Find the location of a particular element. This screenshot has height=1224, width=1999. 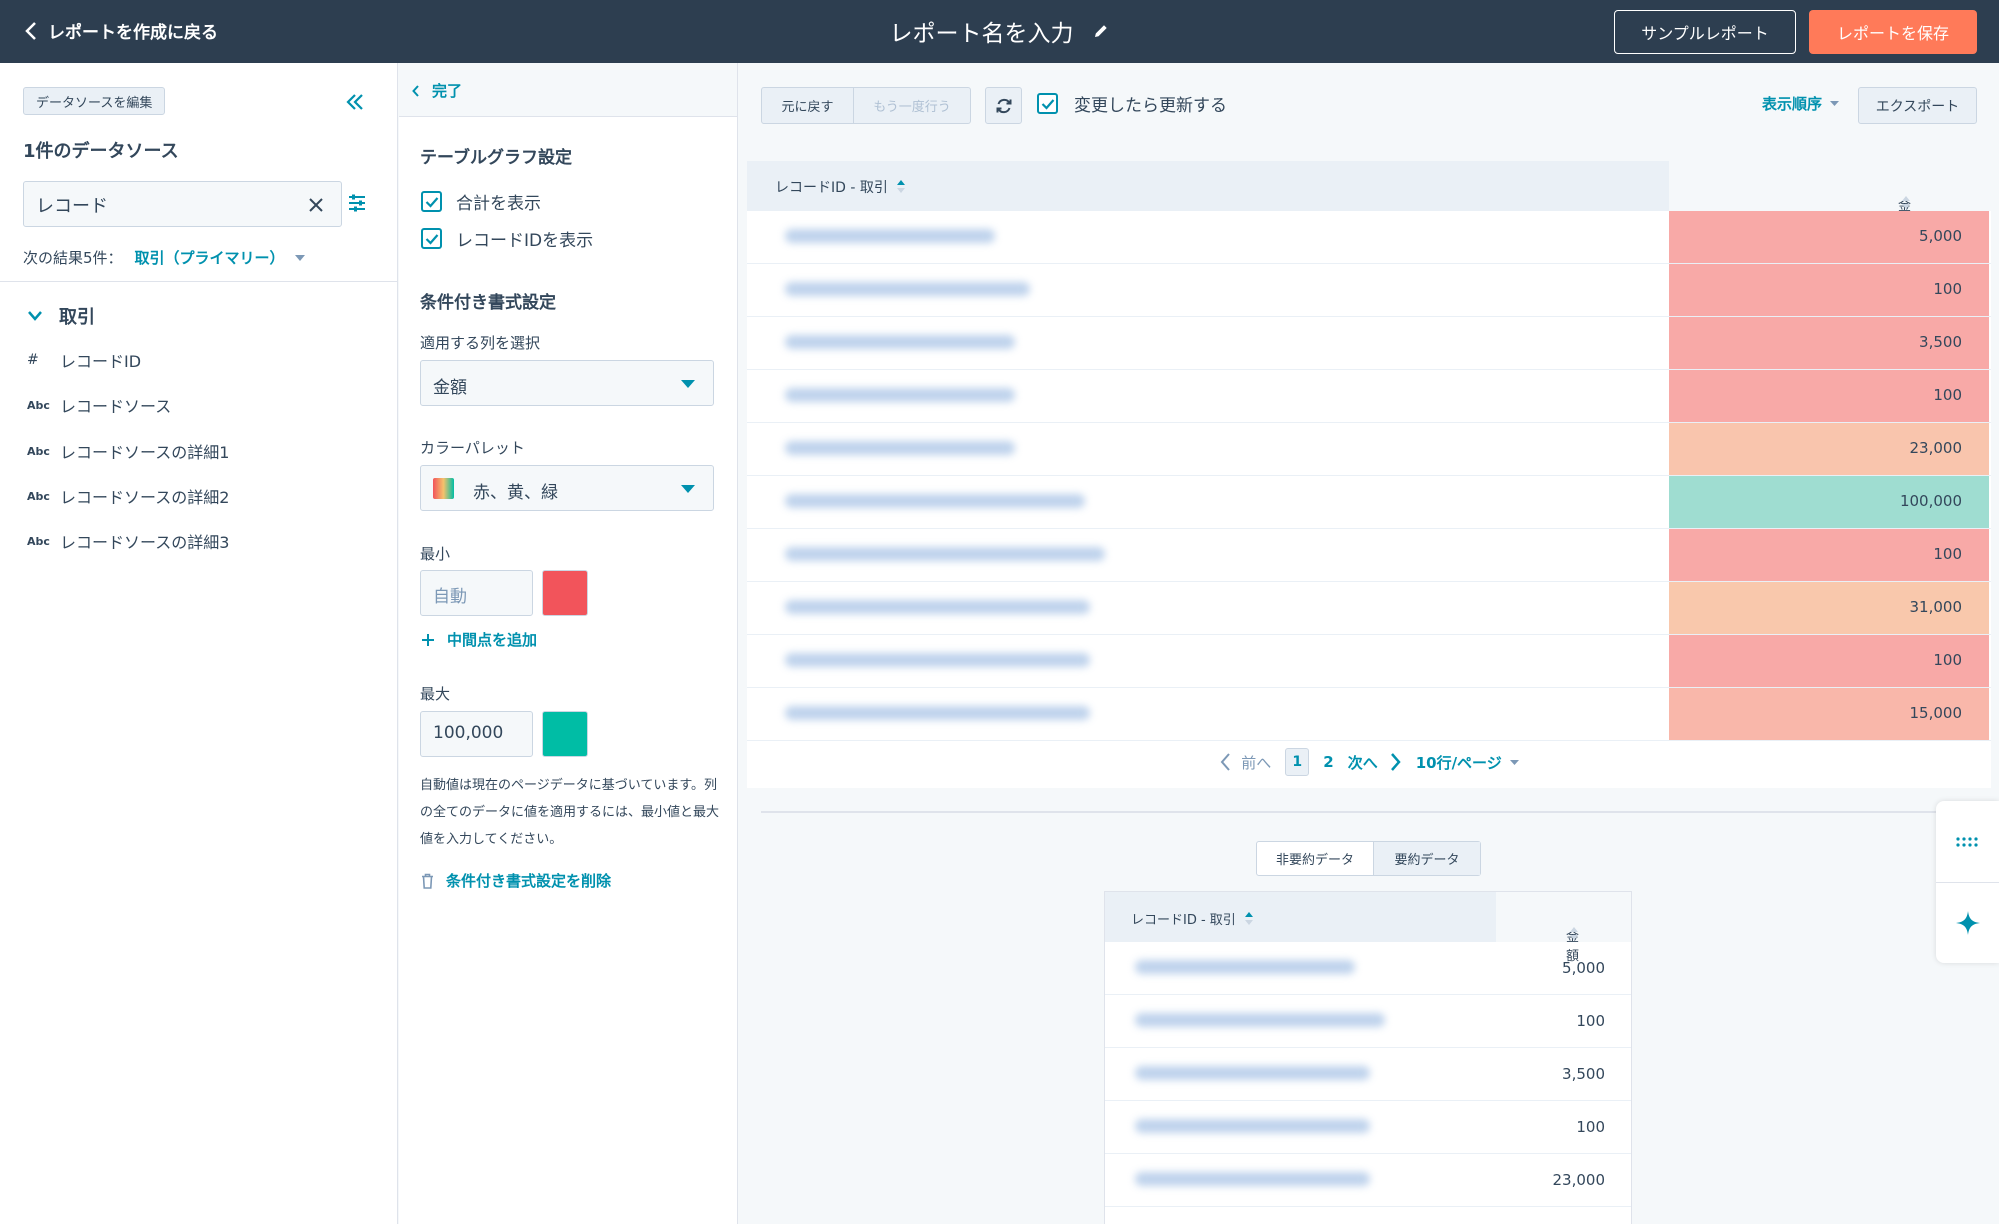

pencil-icon is located at coordinates (1101, 31).